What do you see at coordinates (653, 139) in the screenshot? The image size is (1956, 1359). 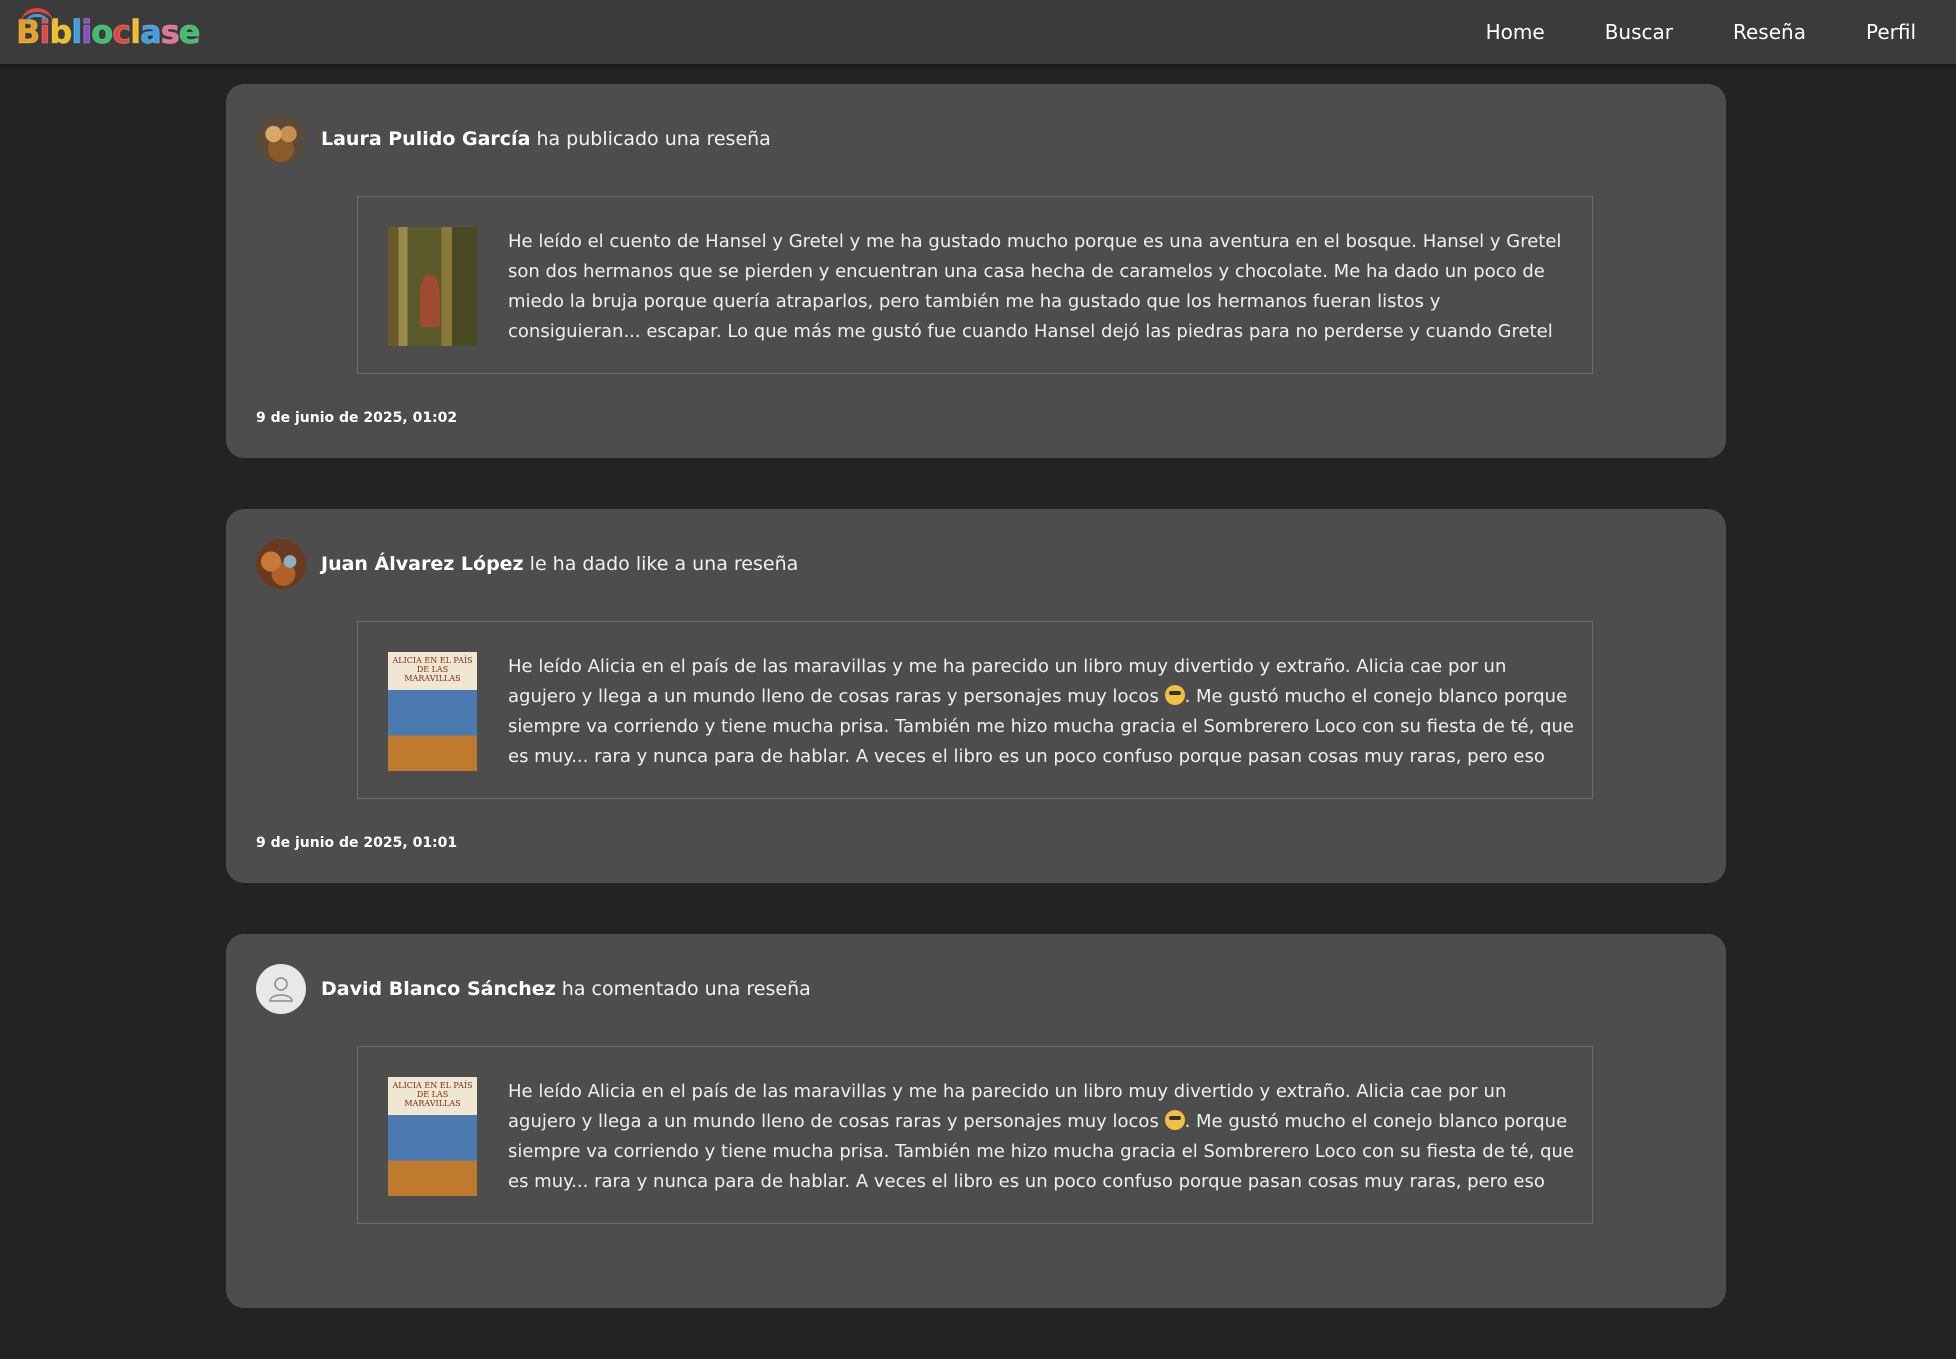 I see `activity-action: ha publicado una reseña` at bounding box center [653, 139].